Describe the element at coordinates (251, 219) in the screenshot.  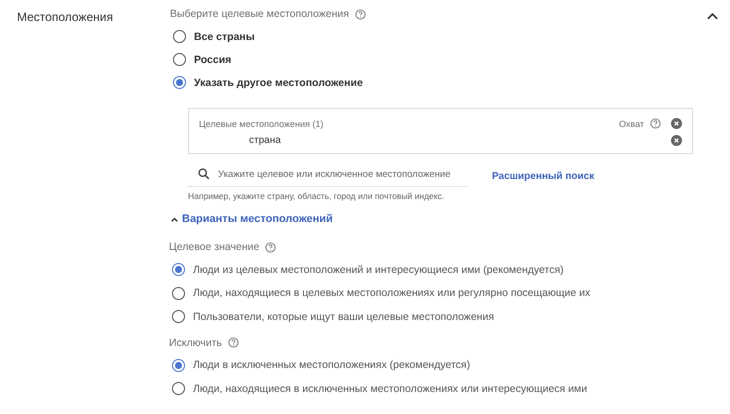
I see `options-toggle: Варианты местоположений` at that location.